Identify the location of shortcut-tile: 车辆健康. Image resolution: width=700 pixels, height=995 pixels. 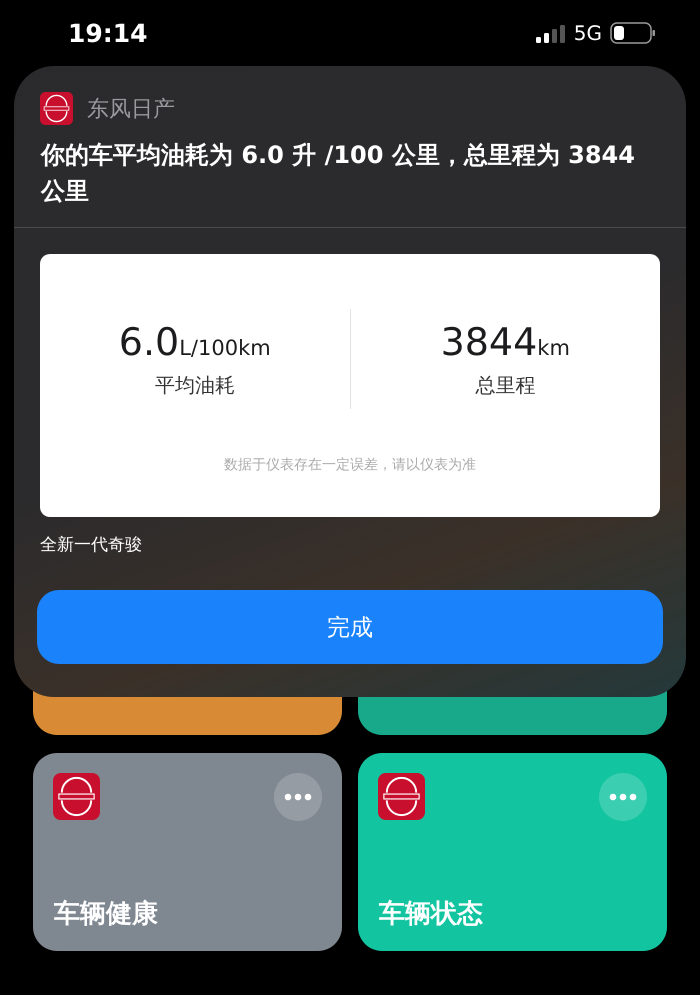
(187, 852).